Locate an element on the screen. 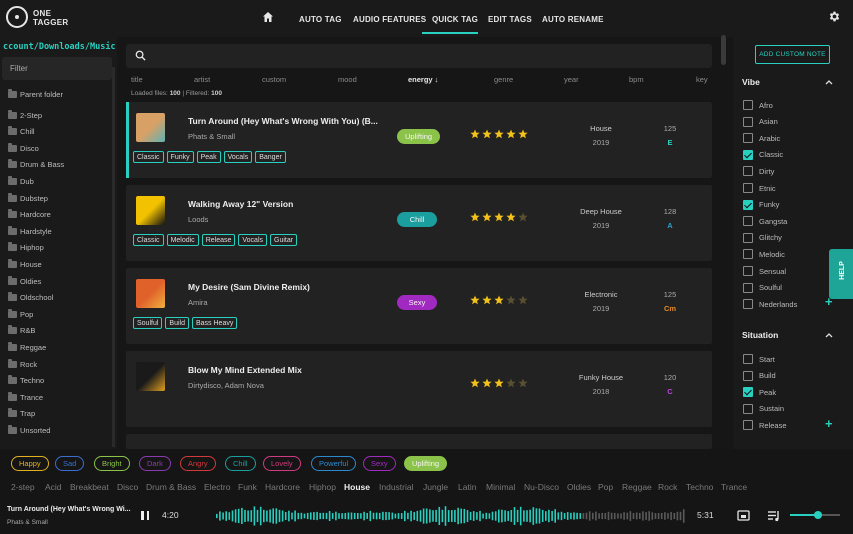  genre-filter: Drum & Bass is located at coordinates (171, 487).